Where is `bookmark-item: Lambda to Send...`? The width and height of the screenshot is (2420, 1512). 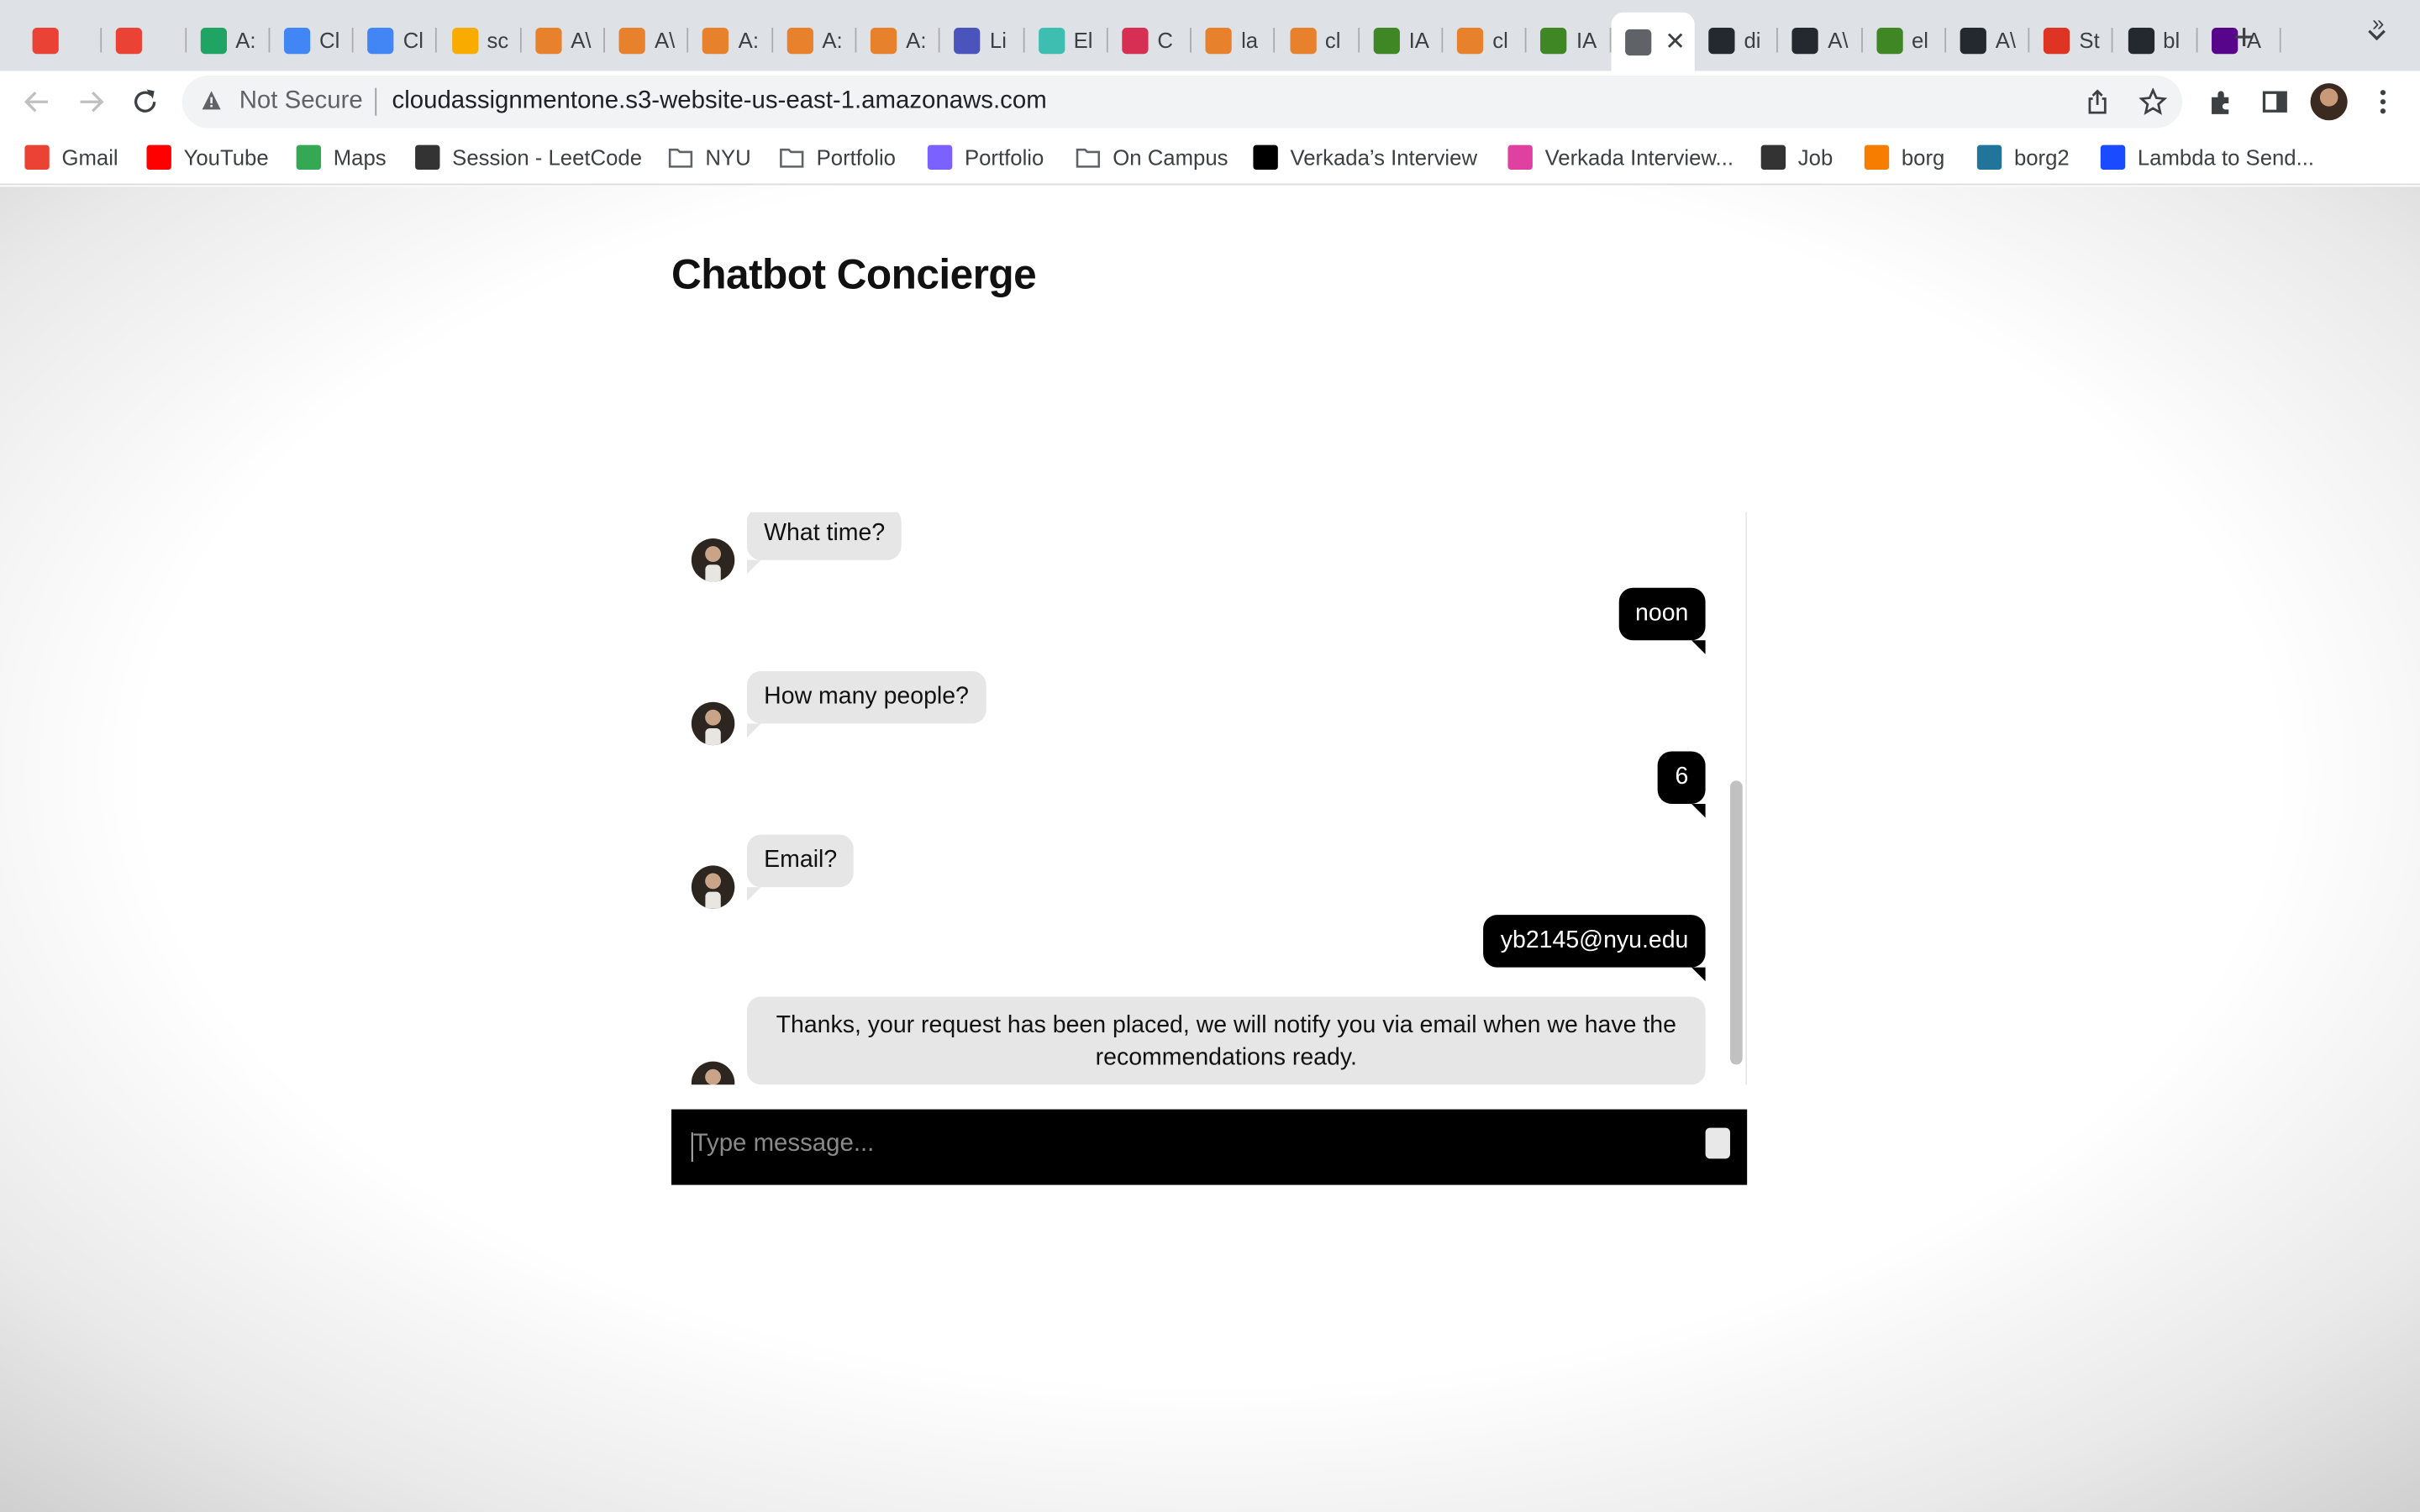 bookmark-item: Lambda to Send... is located at coordinates (2208, 157).